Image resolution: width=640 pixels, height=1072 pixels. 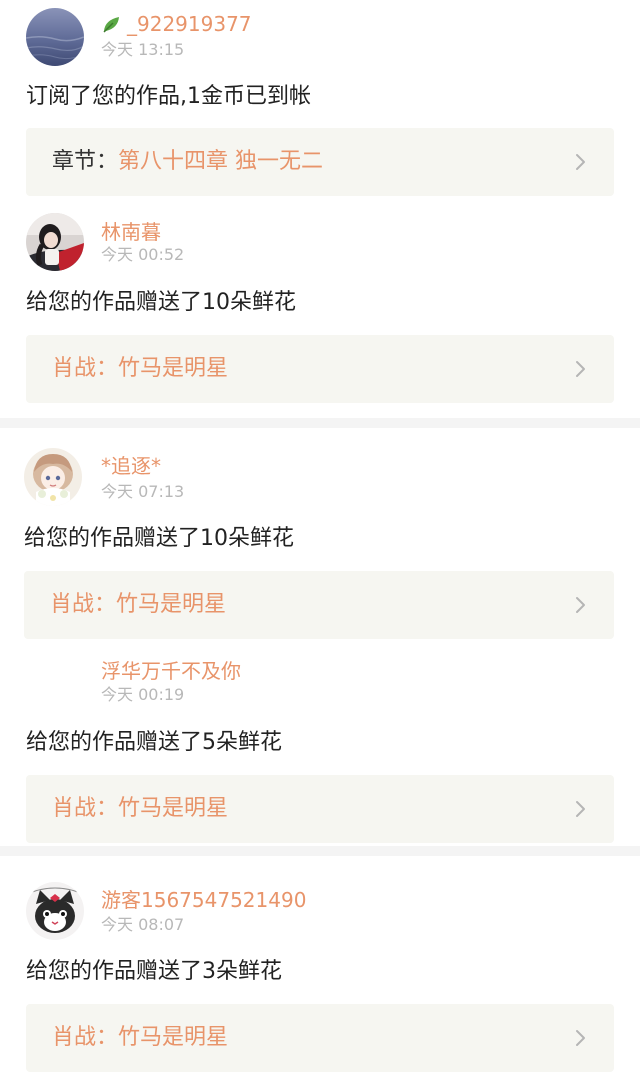 I want to click on timestamp: 今天 08:07, so click(x=143, y=924).